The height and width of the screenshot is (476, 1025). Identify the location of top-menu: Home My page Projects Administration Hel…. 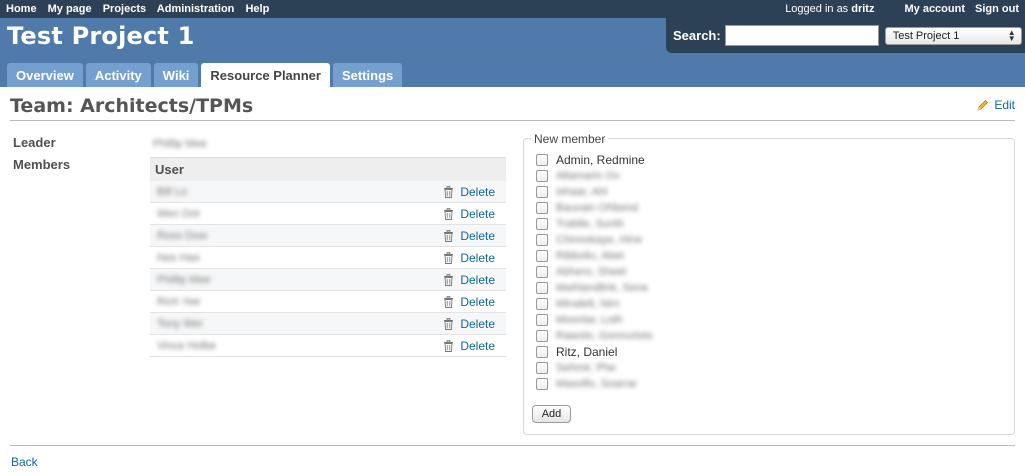
(512, 9).